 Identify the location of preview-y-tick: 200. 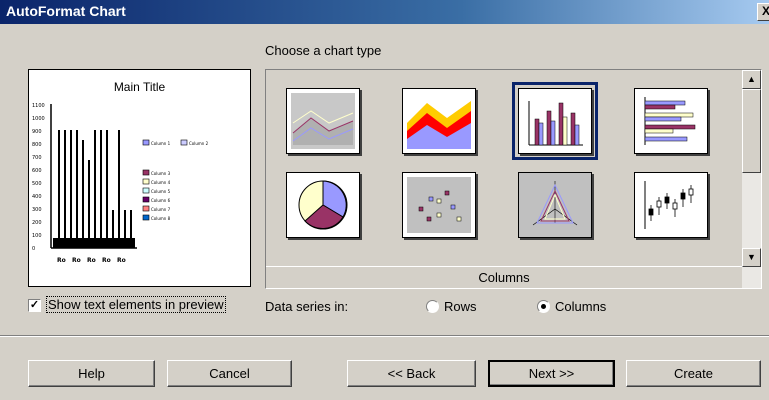
(37, 223).